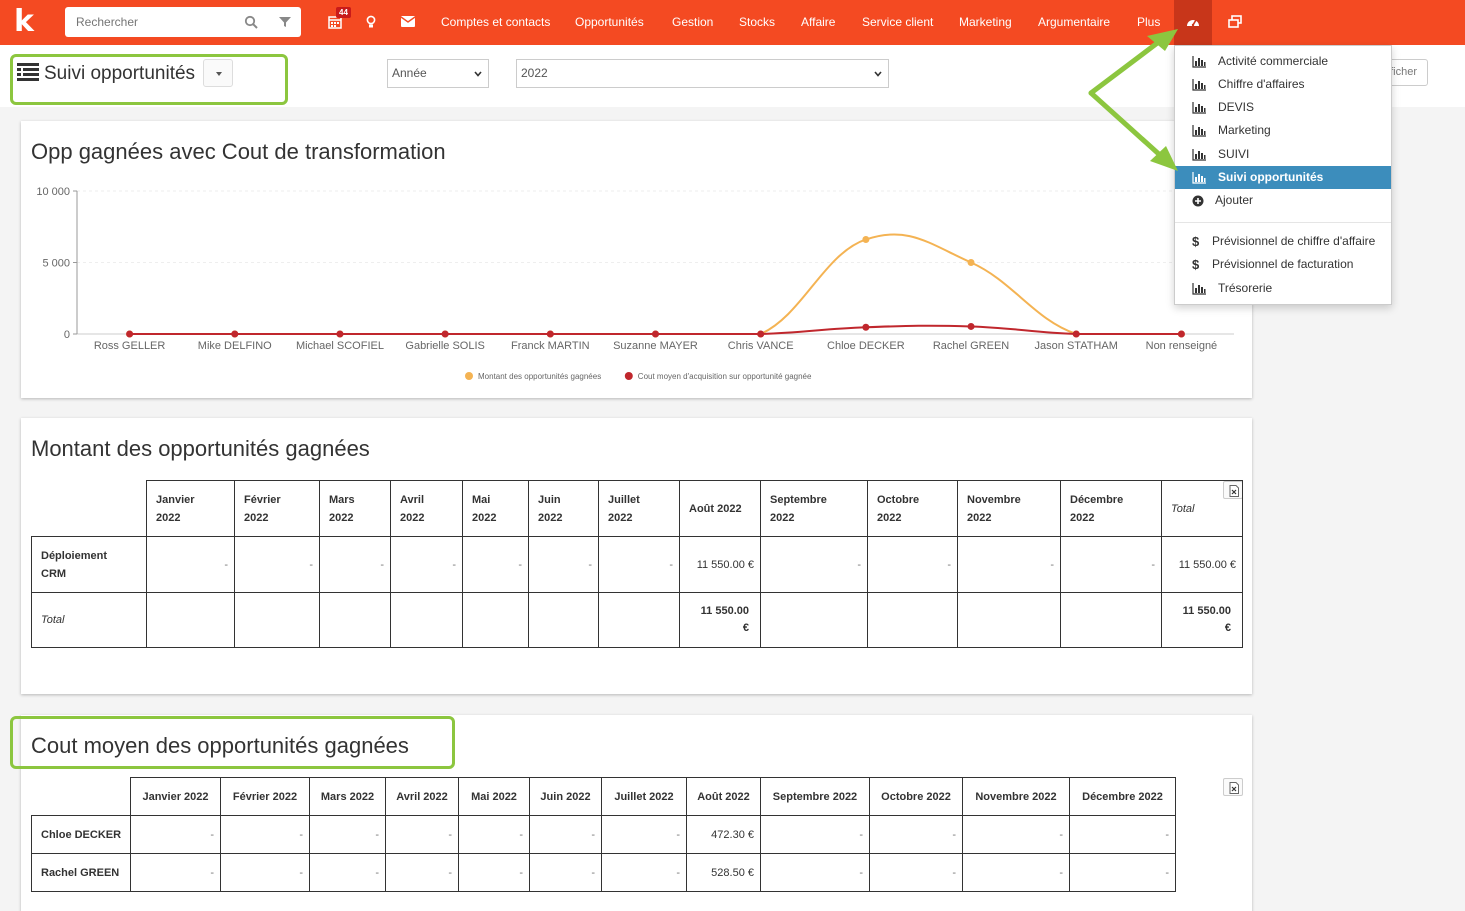 This screenshot has width=1465, height=911. Describe the element at coordinates (702, 73) in the screenshot. I see `year-select: 2022` at that location.